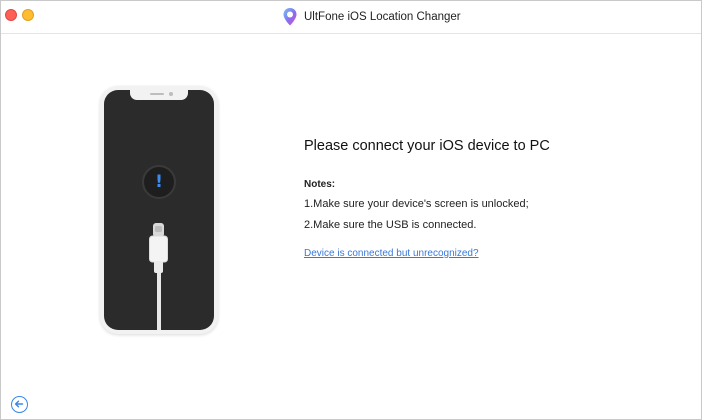  What do you see at coordinates (320, 184) in the screenshot?
I see `notes-label: Notes:` at bounding box center [320, 184].